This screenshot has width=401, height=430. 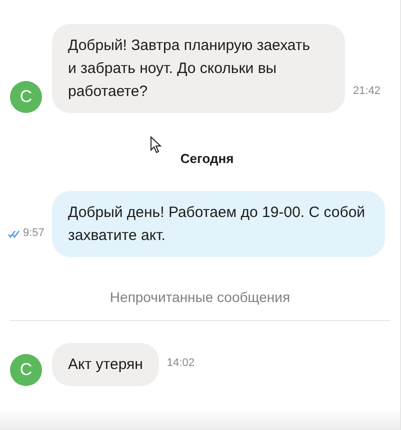 I want to click on cursor-icon, so click(x=156, y=145).